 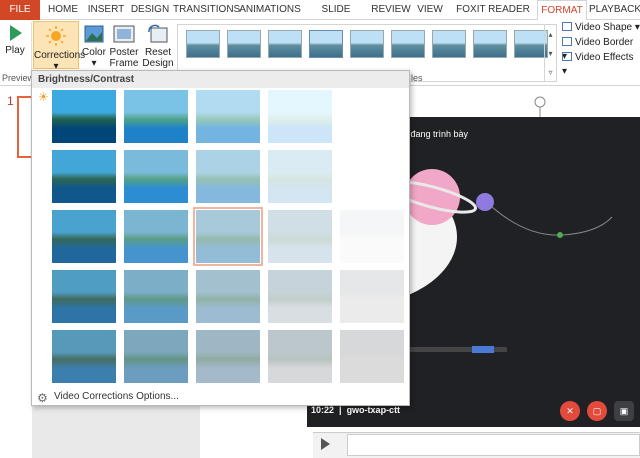 What do you see at coordinates (220, 79) in the screenshot?
I see `brightness-contrast-header: Brightness/Contrast` at bounding box center [220, 79].